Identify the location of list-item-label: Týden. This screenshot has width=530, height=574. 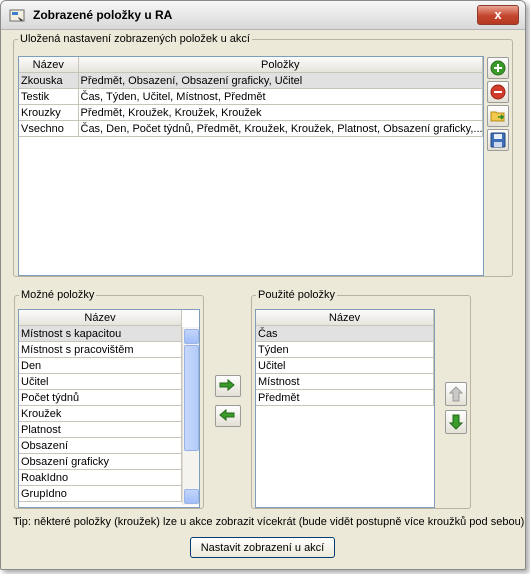
(345, 349).